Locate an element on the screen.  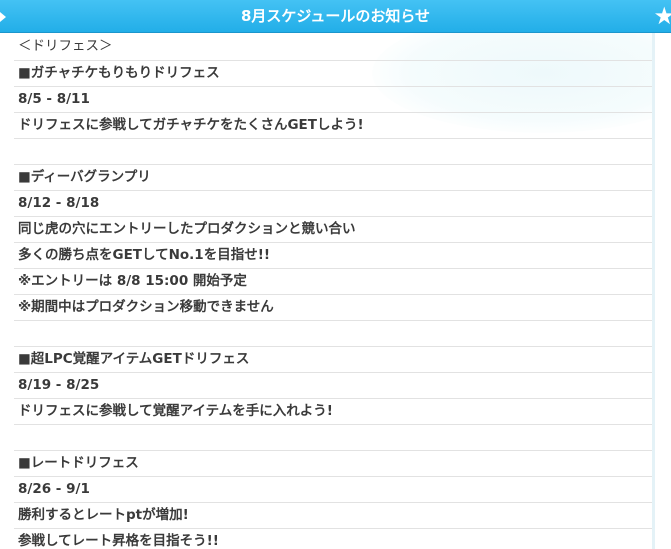
event-description: ドリフェスに参戦して覚醒アイテムを手に入れよう! is located at coordinates (333, 412).